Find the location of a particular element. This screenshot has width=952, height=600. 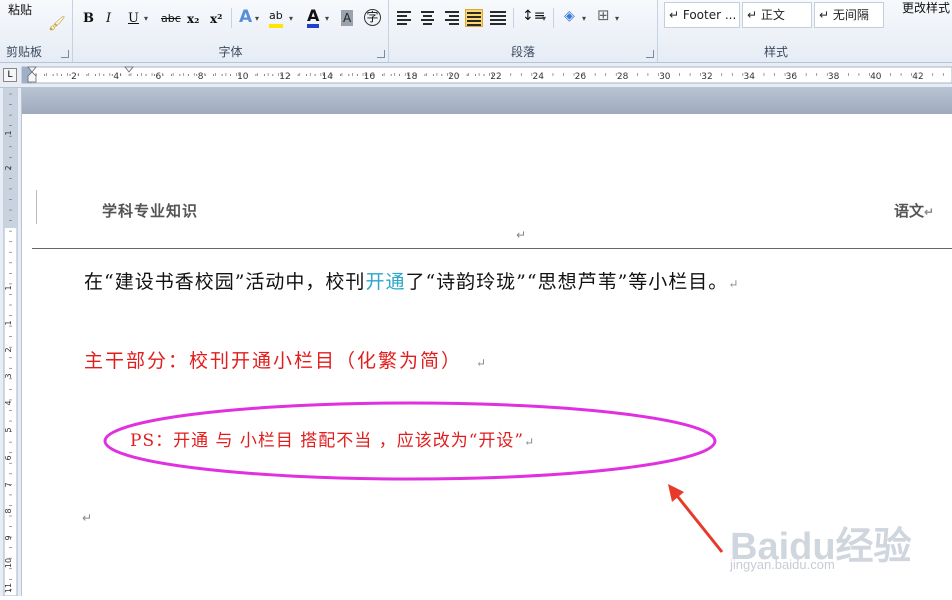

red-arrow-icon is located at coordinates (696, 518).